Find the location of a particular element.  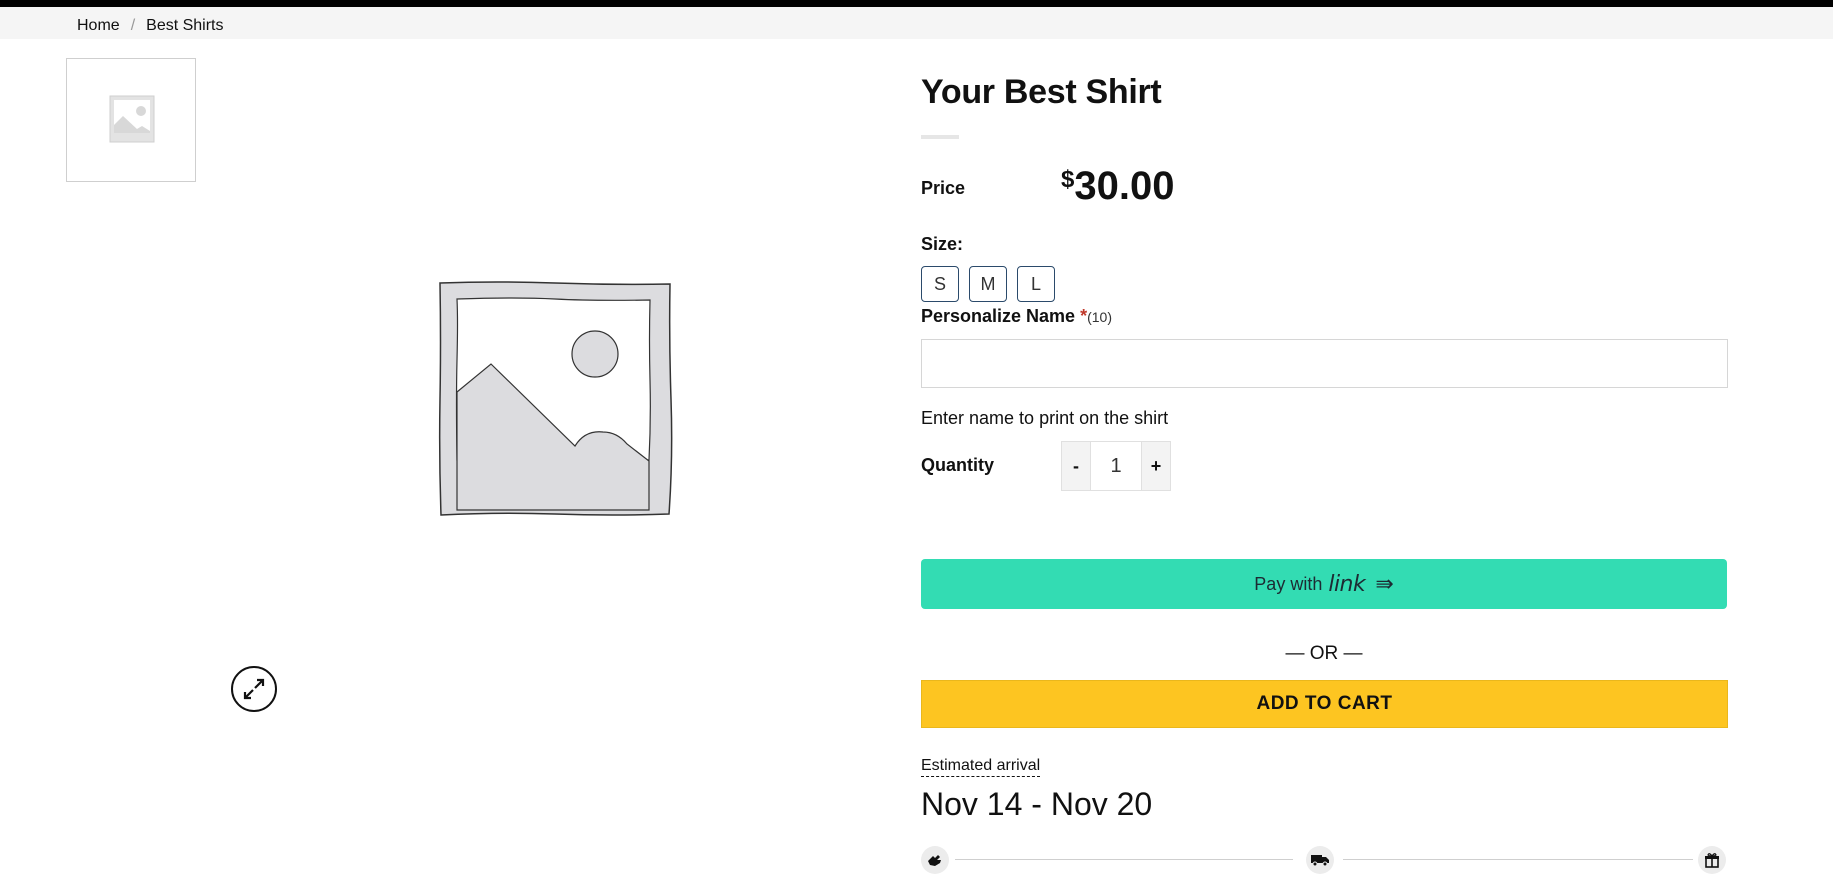

arrow-right-icon: ⇛ is located at coordinates (1384, 583).